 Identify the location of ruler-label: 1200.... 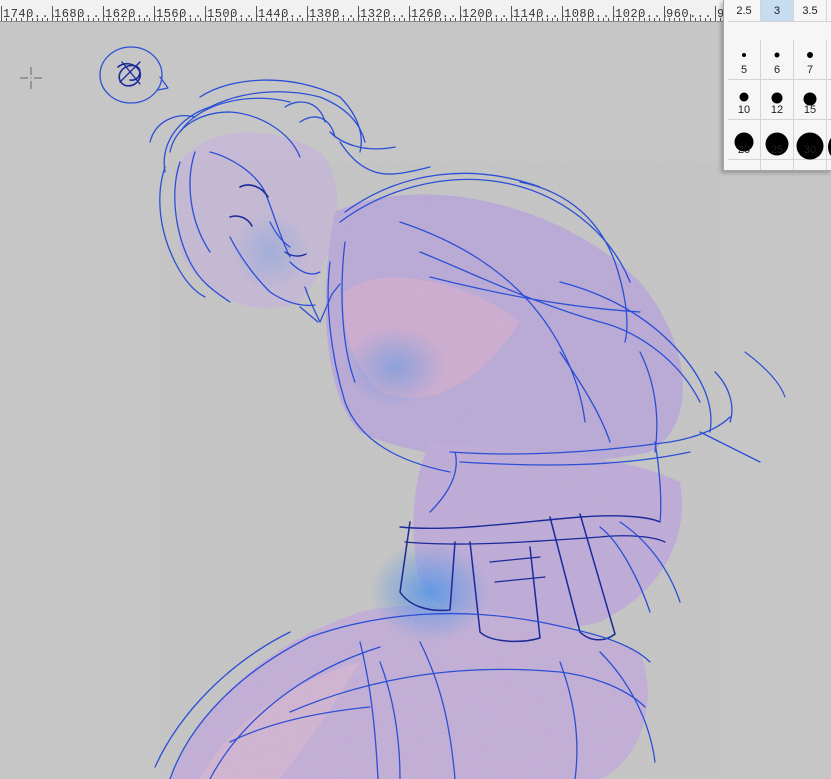
(489, 14).